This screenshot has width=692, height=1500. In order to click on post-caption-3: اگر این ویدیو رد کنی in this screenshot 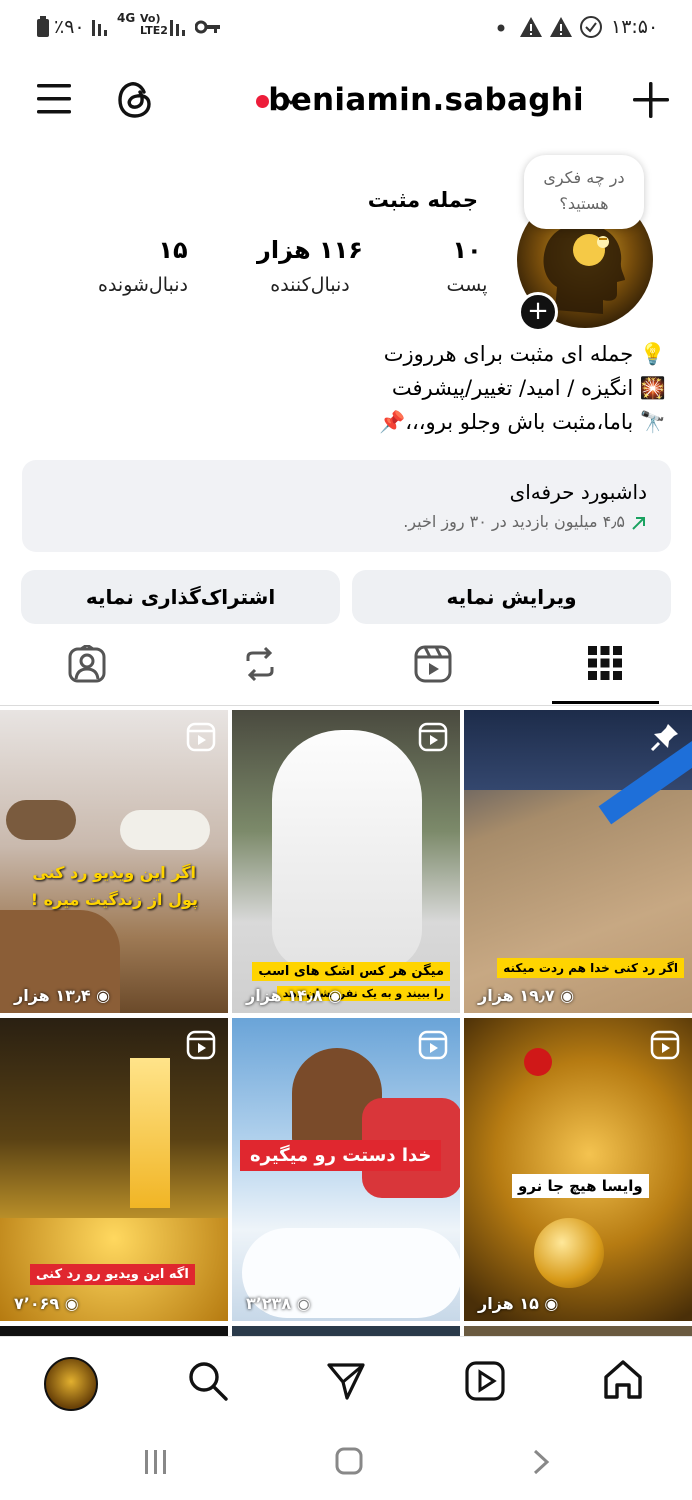, I will do `click(114, 872)`.